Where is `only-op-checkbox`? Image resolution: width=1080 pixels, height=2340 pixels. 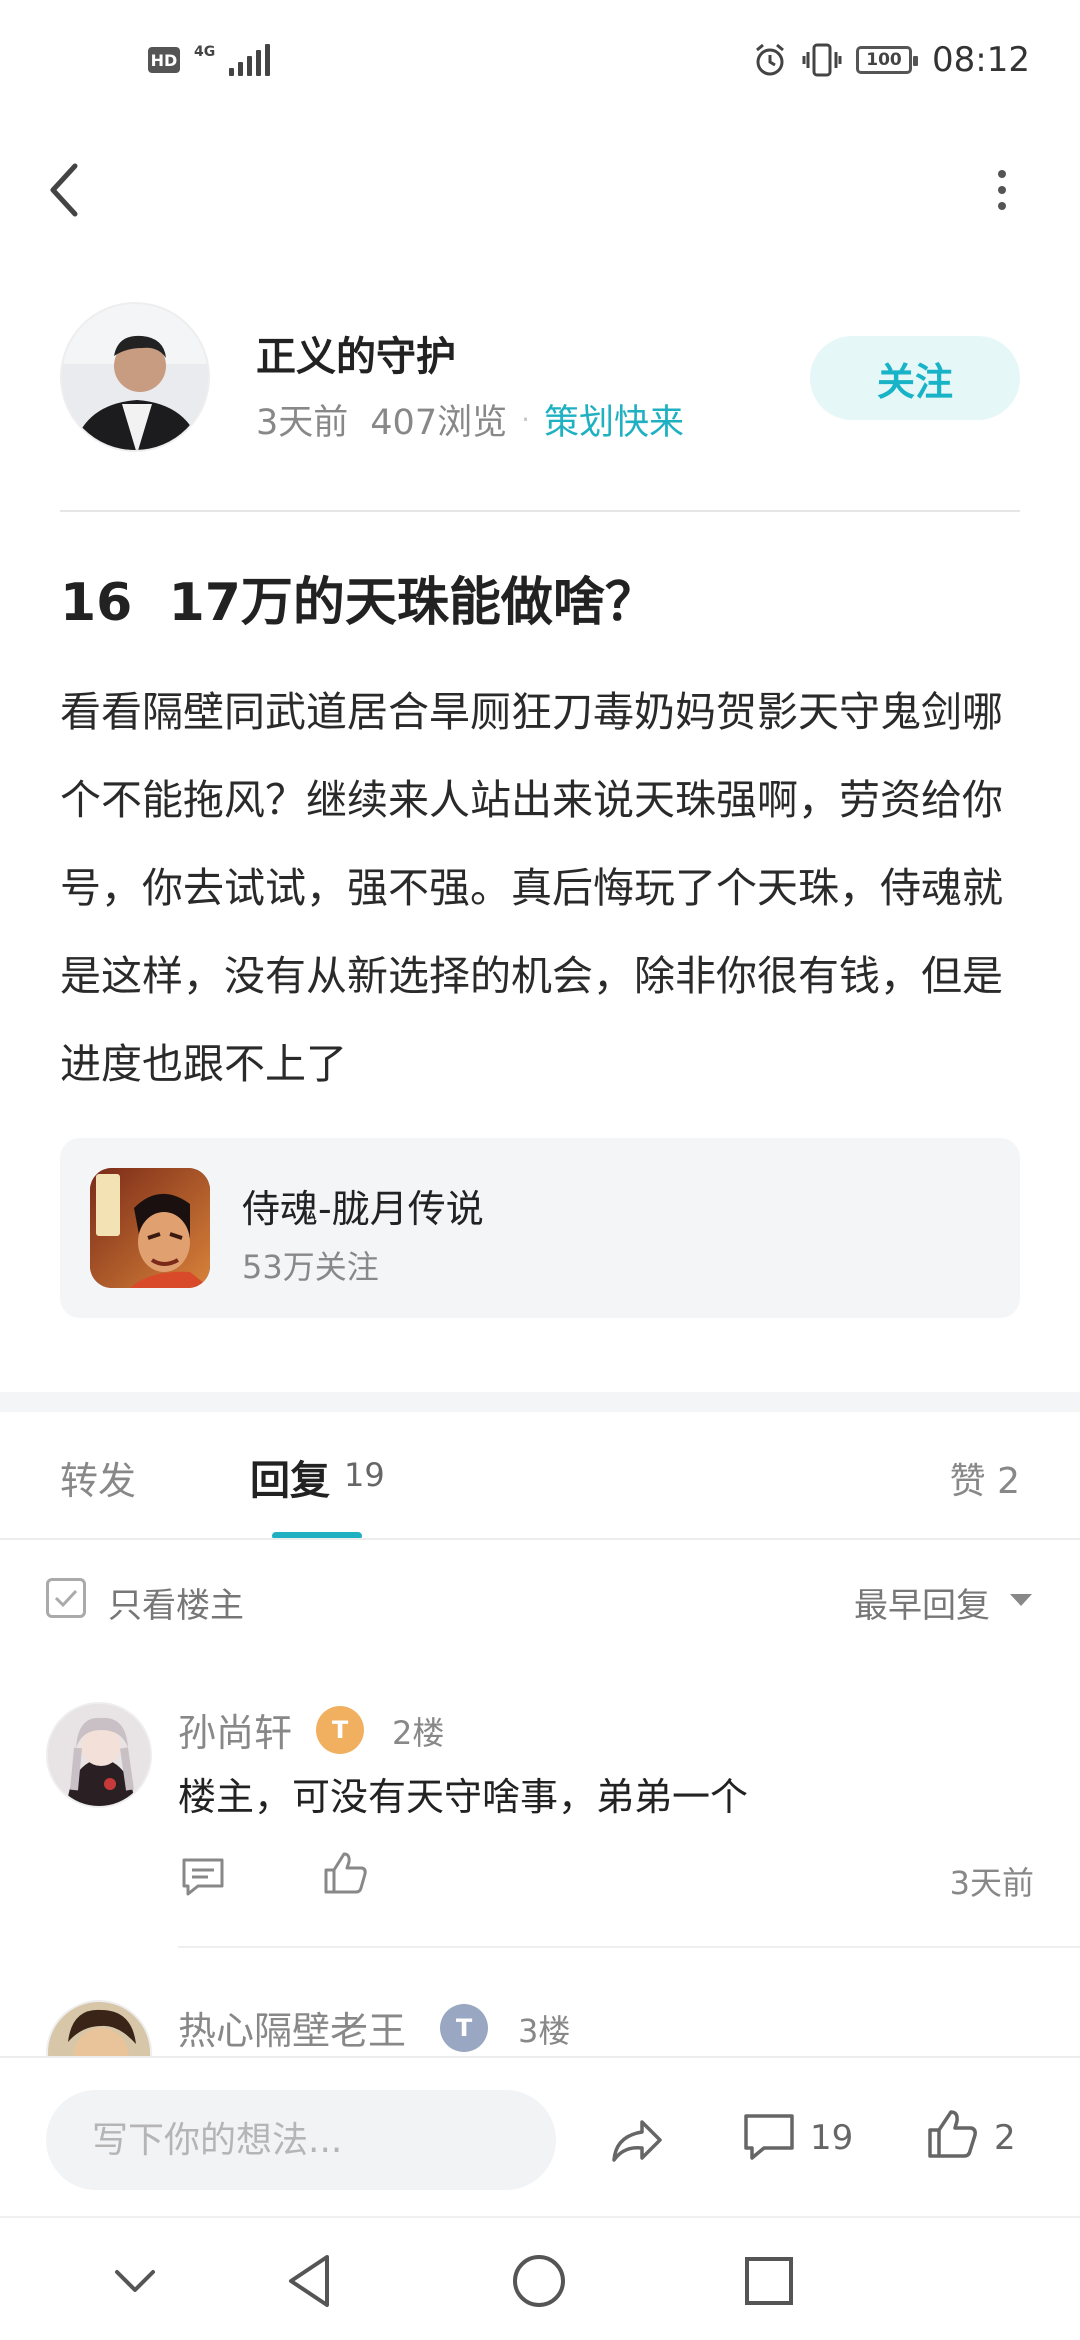
only-op-checkbox is located at coordinates (66, 1598).